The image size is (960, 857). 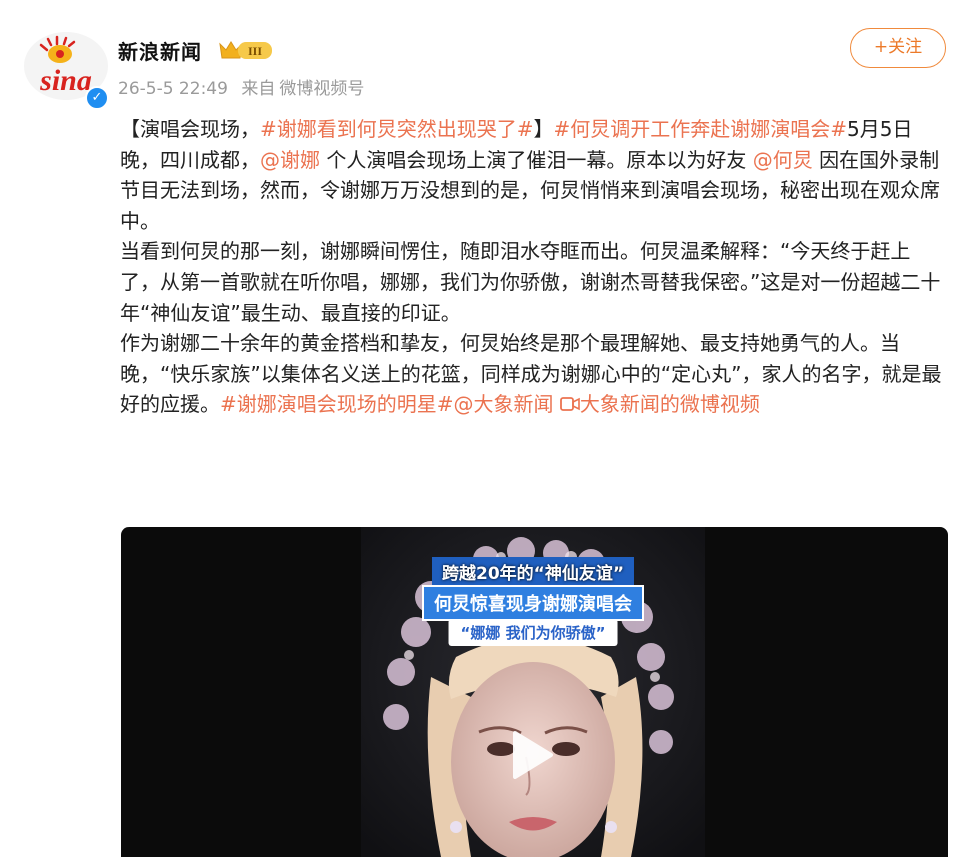 What do you see at coordinates (245, 50) in the screenshot?
I see `level-badge-icon: III` at bounding box center [245, 50].